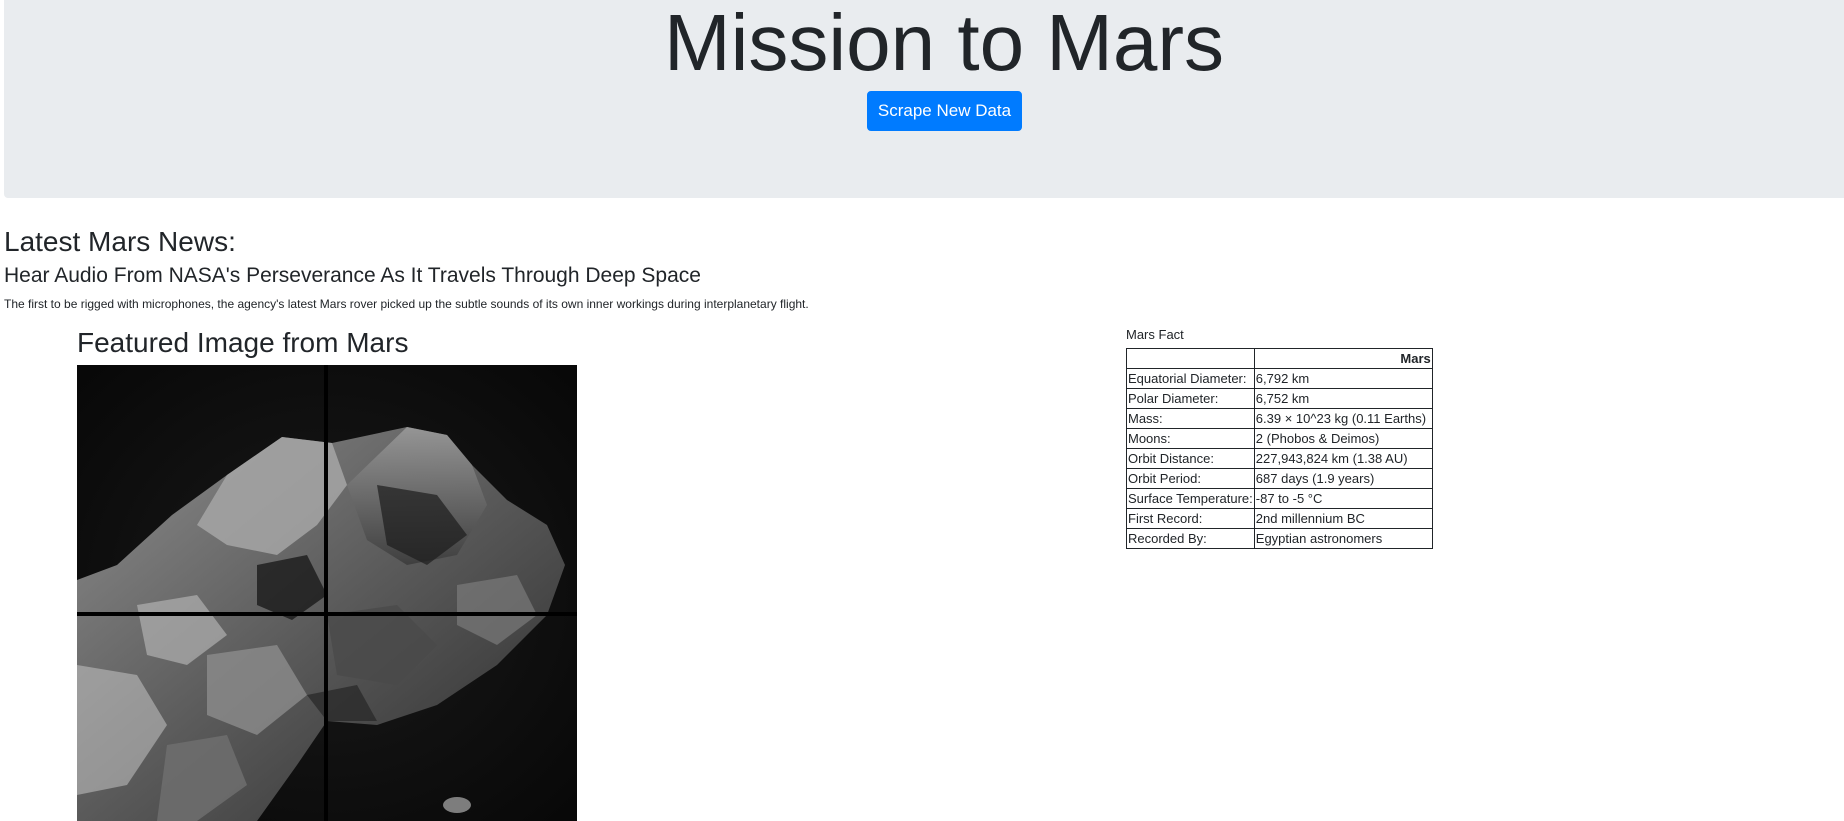 The image size is (1844, 821). Describe the element at coordinates (1343, 458) in the screenshot. I see `fact-value: 227,943,824 km (1.38 AU)` at that location.